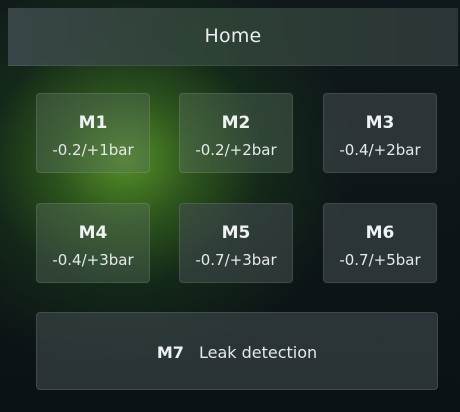 The width and height of the screenshot is (460, 412). I want to click on leak-detection-label-row: M7 Leak detection, so click(237, 352).